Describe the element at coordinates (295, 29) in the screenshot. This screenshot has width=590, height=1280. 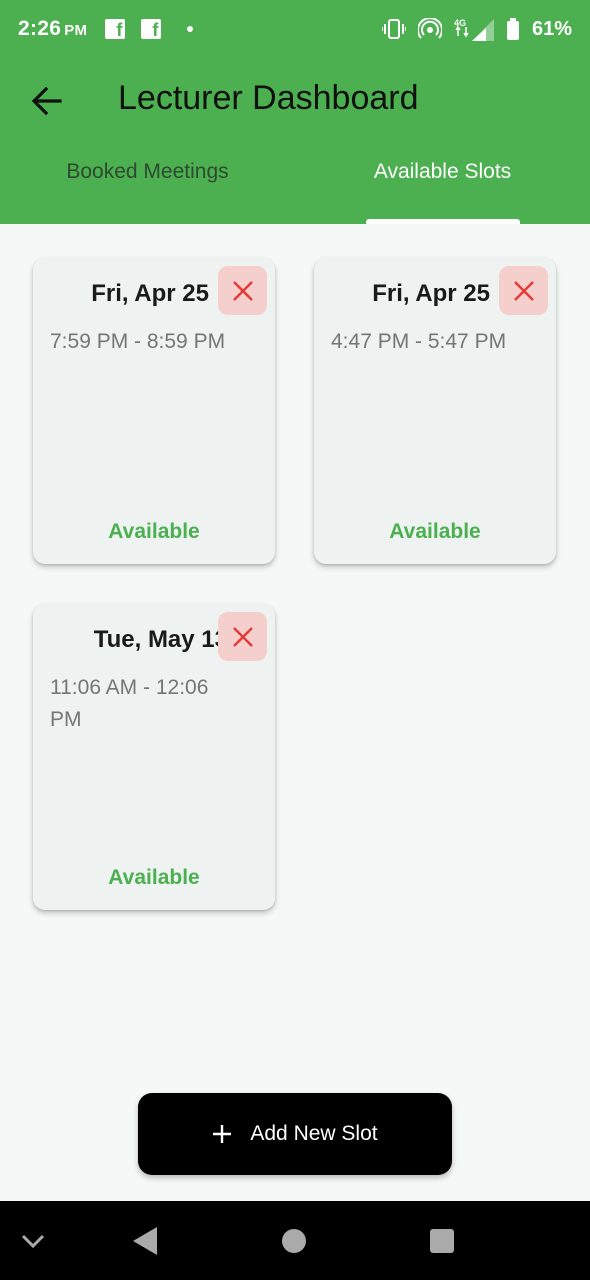
I see `status-bar: 2:26 PM f f 4G 61%` at that location.